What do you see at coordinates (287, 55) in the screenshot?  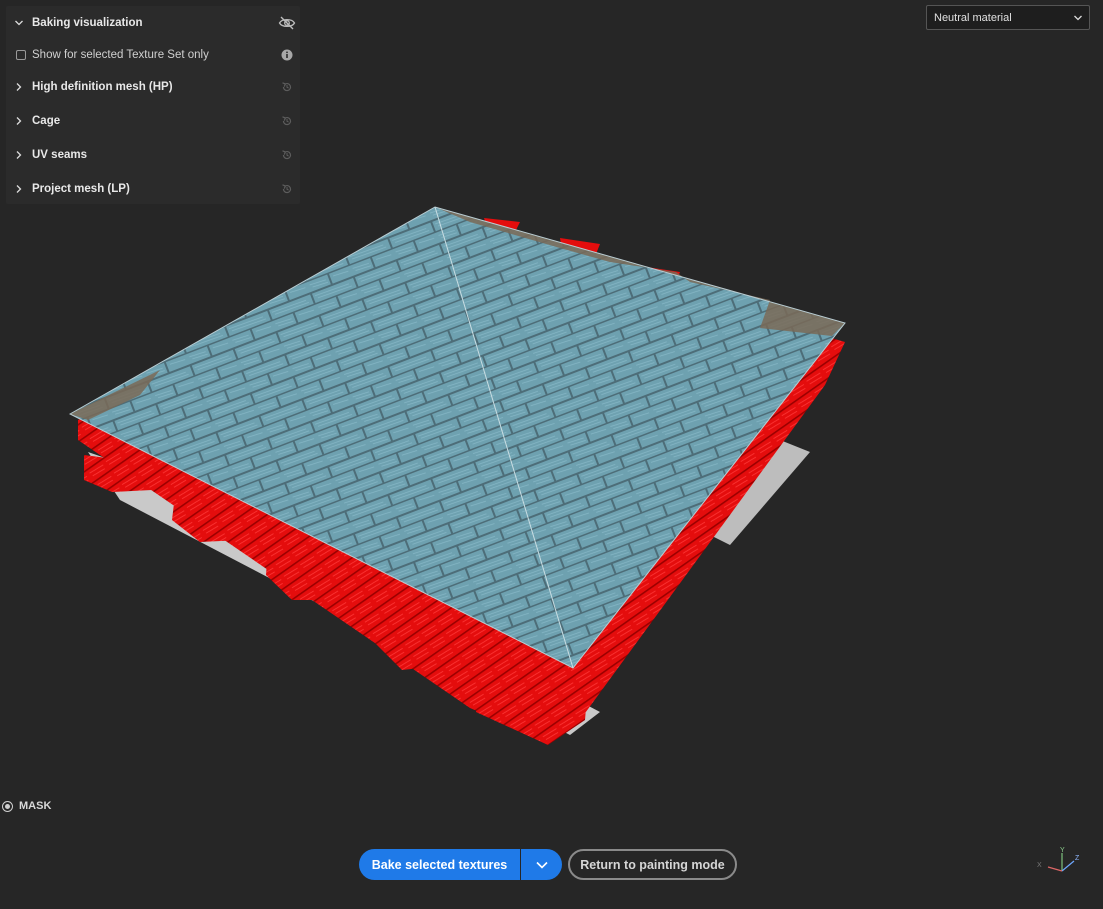 I see `info-icon` at bounding box center [287, 55].